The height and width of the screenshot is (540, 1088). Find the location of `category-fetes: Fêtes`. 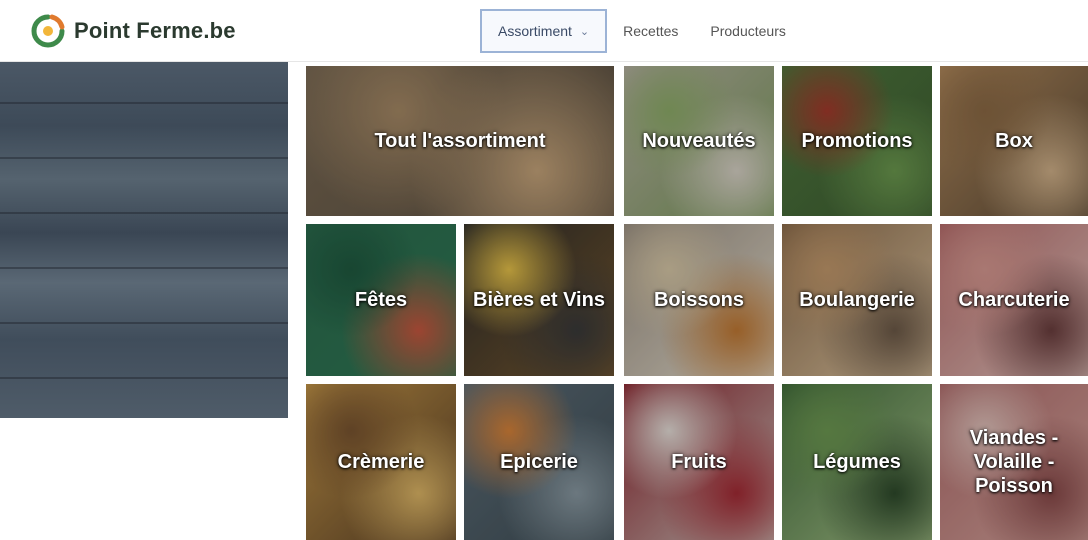

category-fetes: Fêtes is located at coordinates (381, 300).